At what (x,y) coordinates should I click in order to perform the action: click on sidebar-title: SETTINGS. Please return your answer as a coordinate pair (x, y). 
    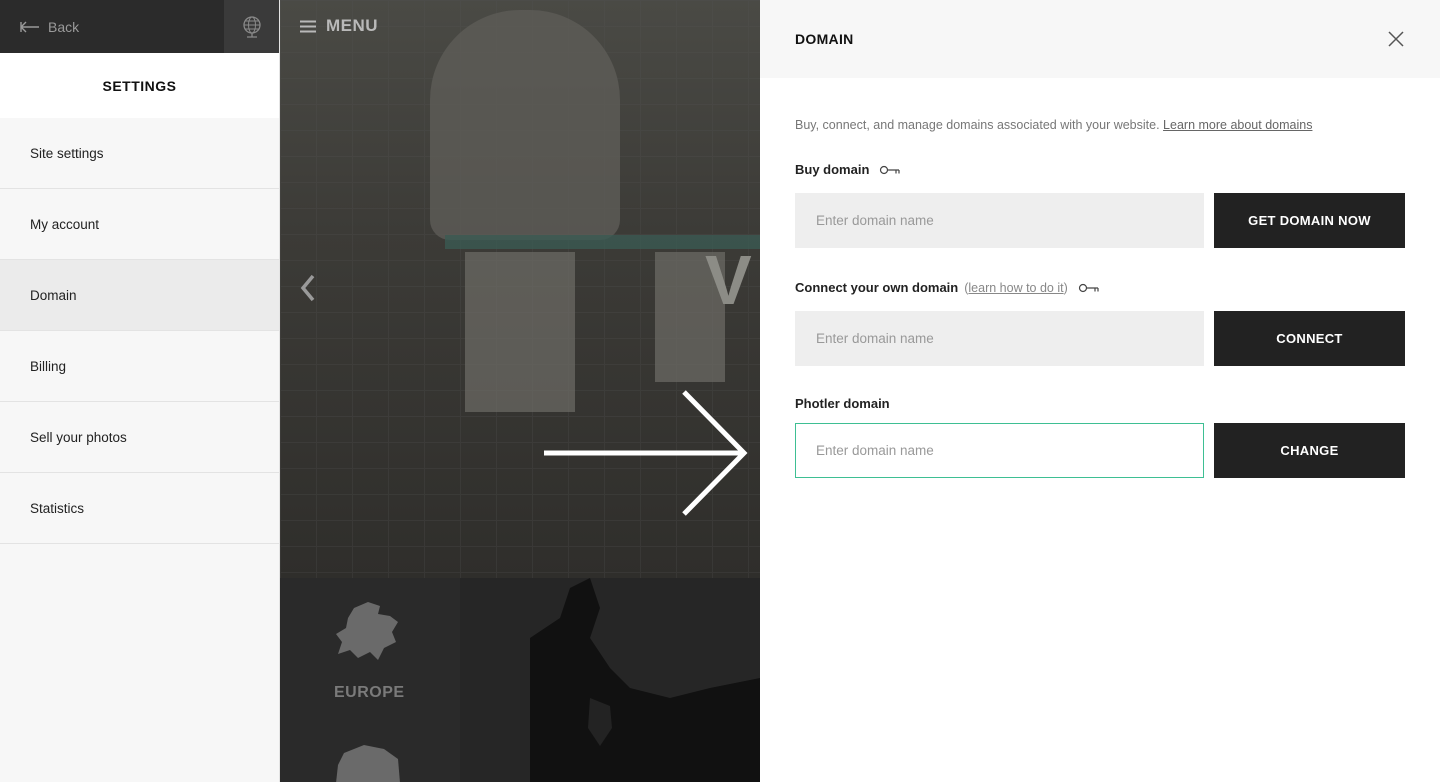
    Looking at the image, I should click on (139, 85).